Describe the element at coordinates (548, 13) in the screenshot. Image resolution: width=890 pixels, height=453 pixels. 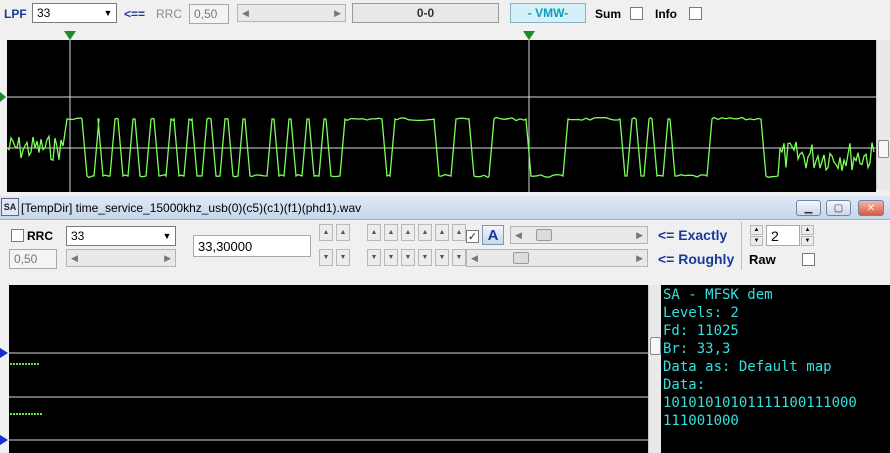
I see `mode-indicator: - VMW-` at that location.